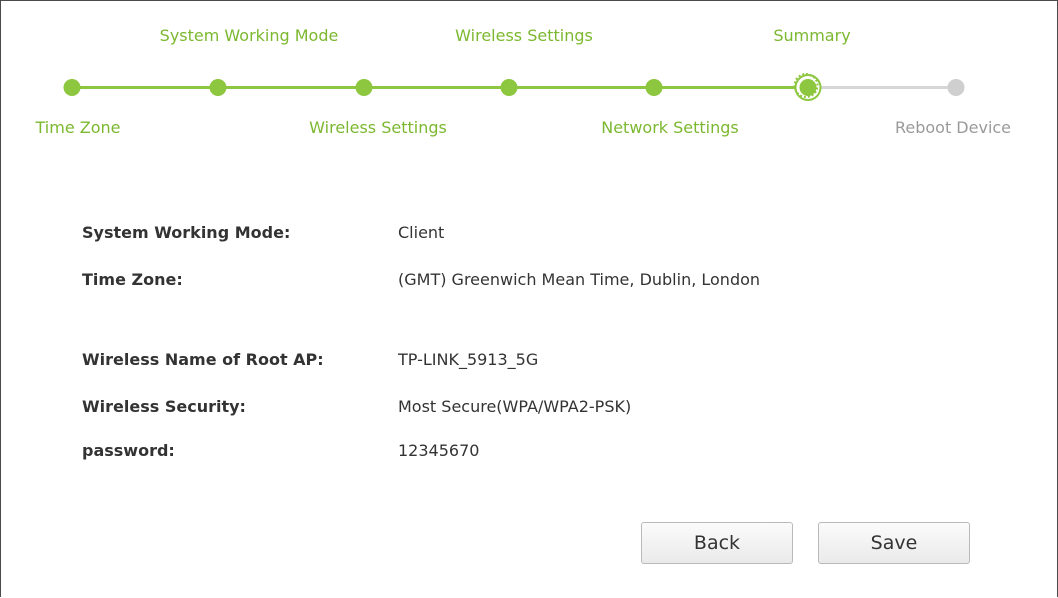 The height and width of the screenshot is (598, 1058). What do you see at coordinates (132, 279) in the screenshot?
I see `time-zone-label: Time Zone:` at bounding box center [132, 279].